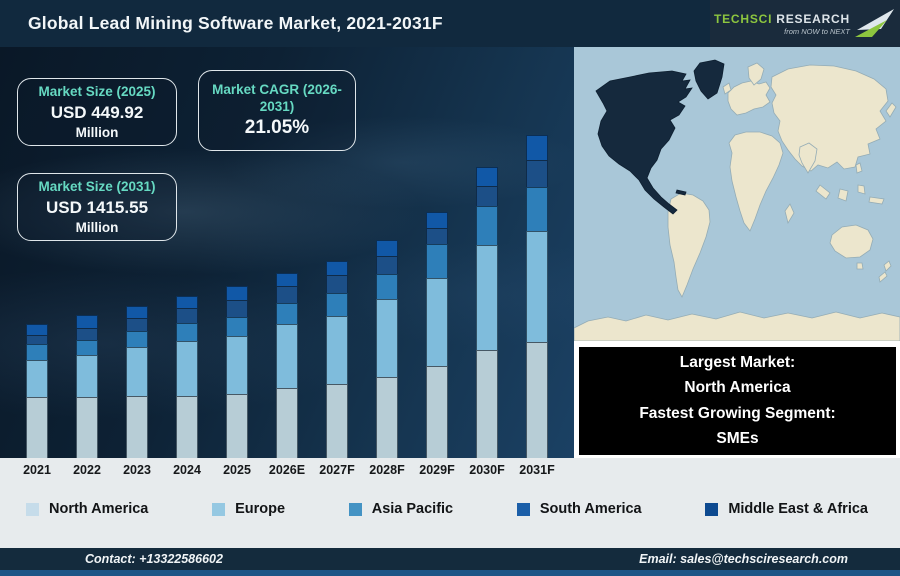  Describe the element at coordinates (97, 92) in the screenshot. I see `callout-label: Market Size (2025)` at that location.